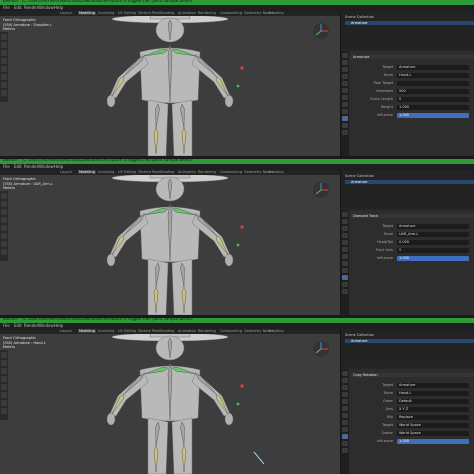 This screenshot has height=474, width=474. What do you see at coordinates (259, 458) in the screenshot?
I see `pole-target-line` at bounding box center [259, 458].